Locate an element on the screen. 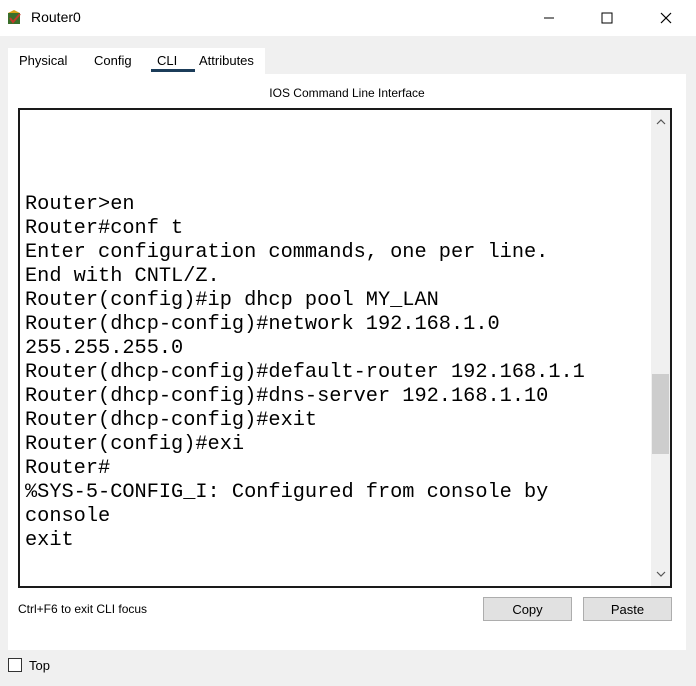 The height and width of the screenshot is (686, 696). tab-physical: Physical is located at coordinates (43, 61).